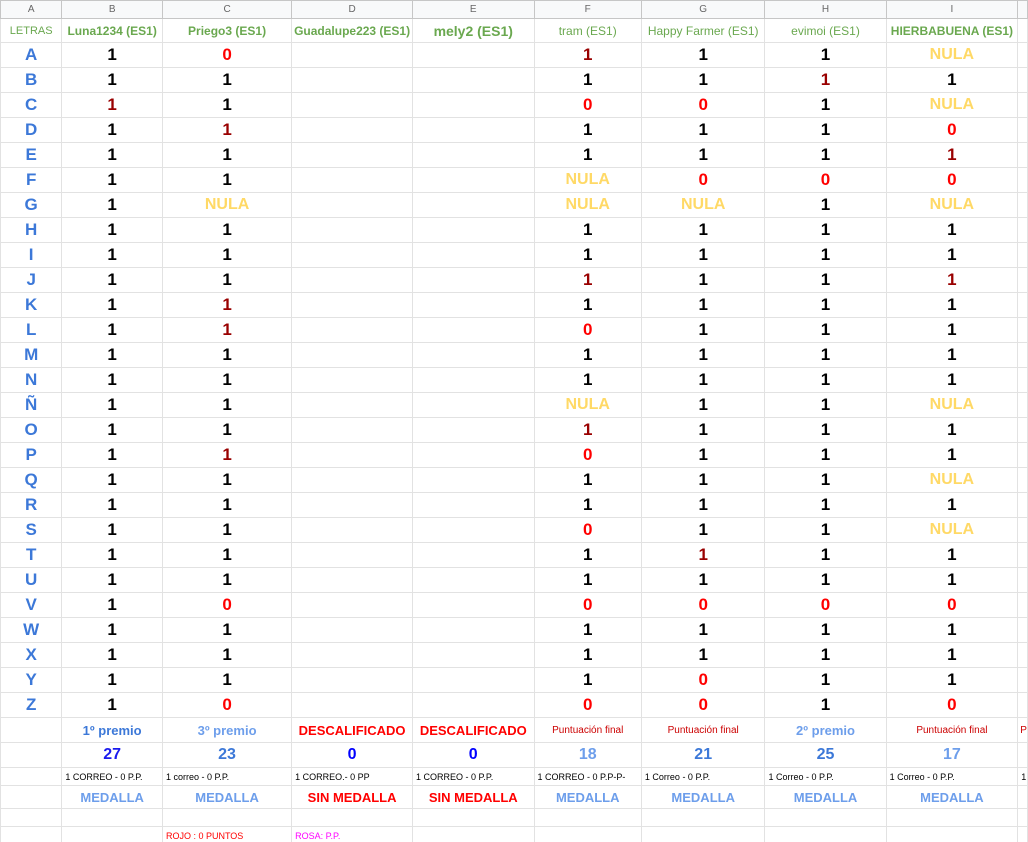 The image size is (1028, 842). Describe the element at coordinates (31, 330) in the screenshot. I see `row-letter: L` at that location.